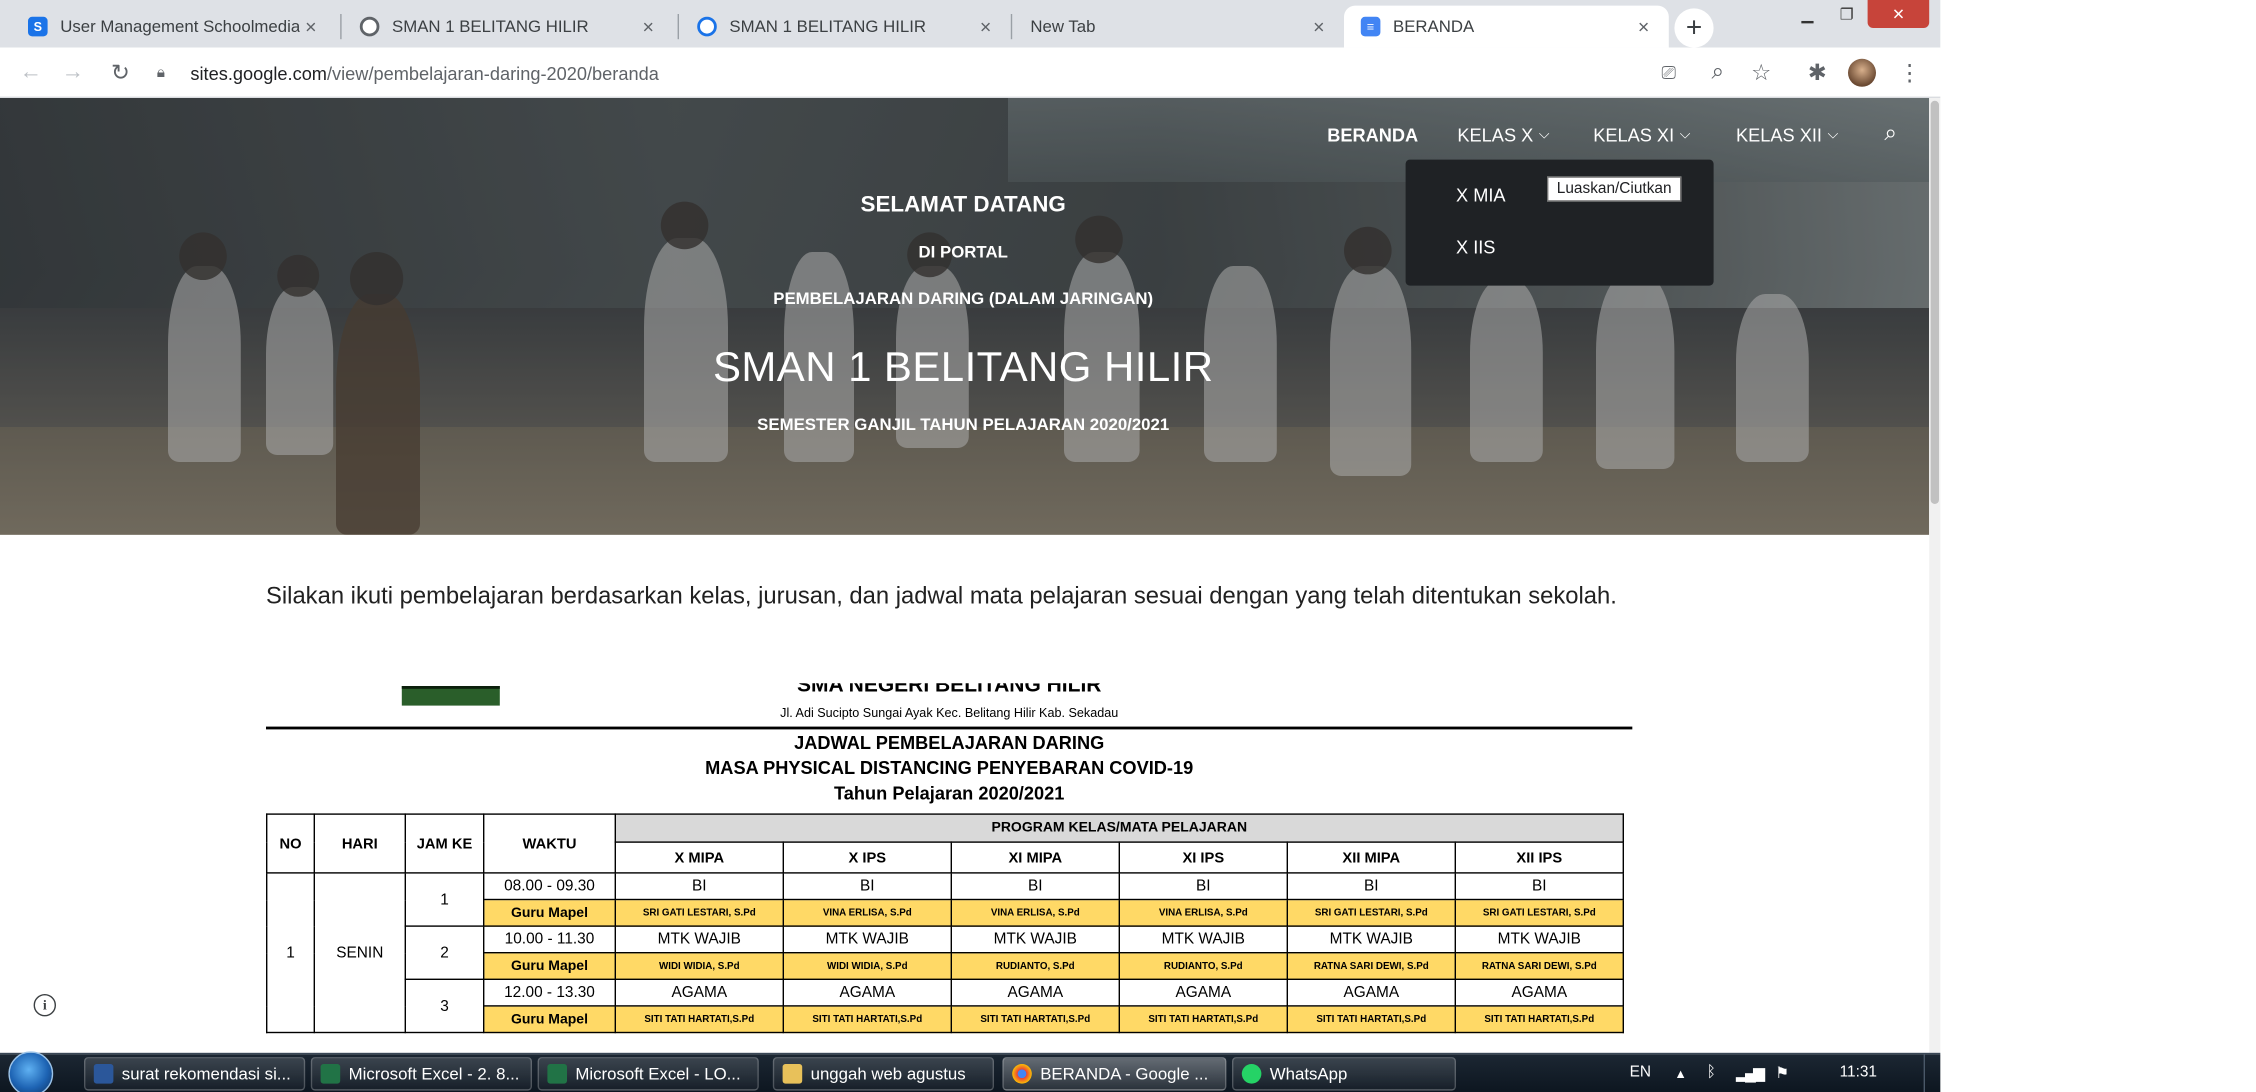  I want to click on tab-sman-2: SMAN 1 BELITANG HILIR ×, so click(845, 27).